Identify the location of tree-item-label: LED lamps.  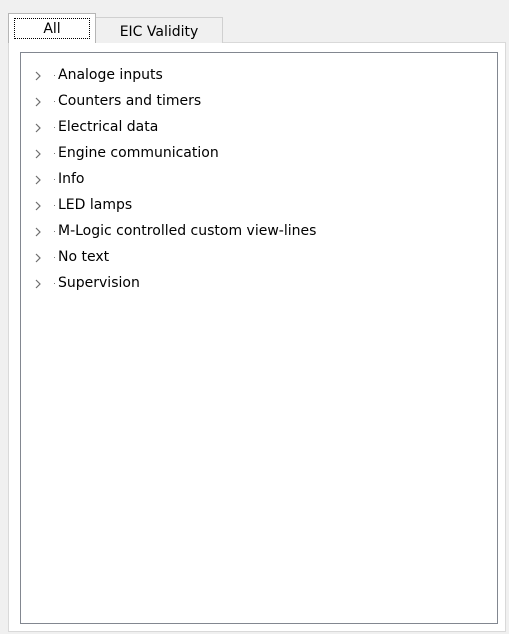
(95, 205).